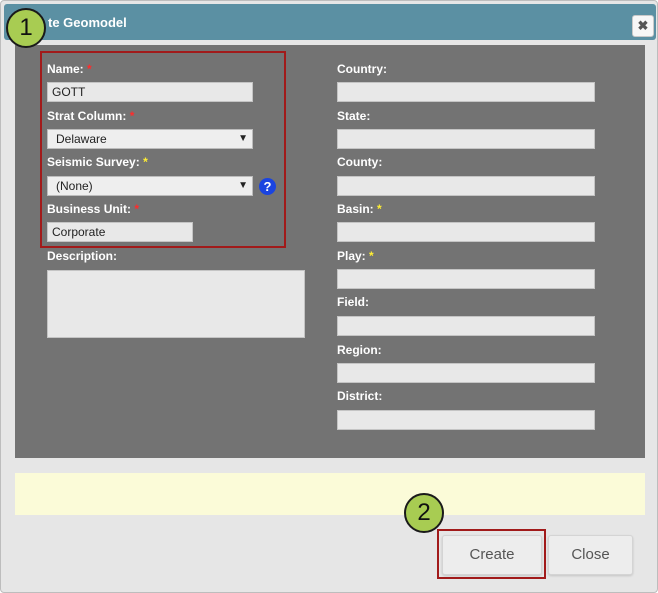 This screenshot has height=593, width=658. What do you see at coordinates (466, 139) in the screenshot?
I see `state-input` at bounding box center [466, 139].